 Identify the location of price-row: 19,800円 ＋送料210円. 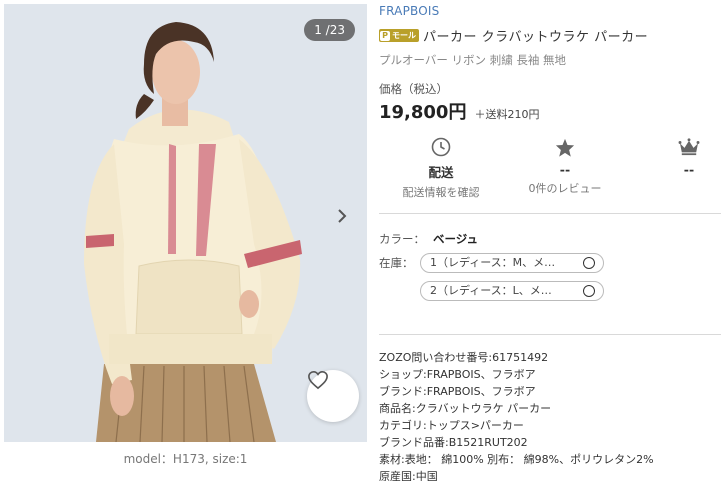
(459, 111).